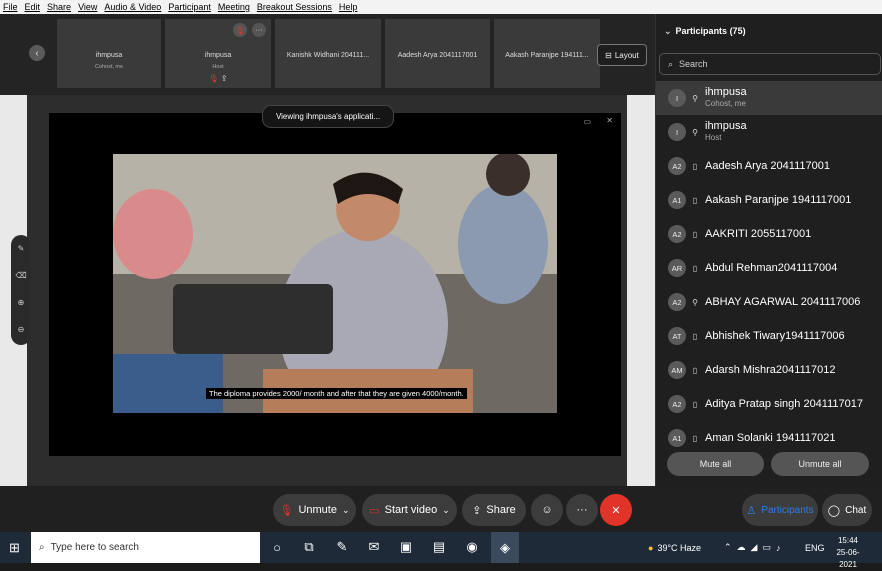  I want to click on participant-name: Adarsh Mishra2041117012, so click(770, 370).